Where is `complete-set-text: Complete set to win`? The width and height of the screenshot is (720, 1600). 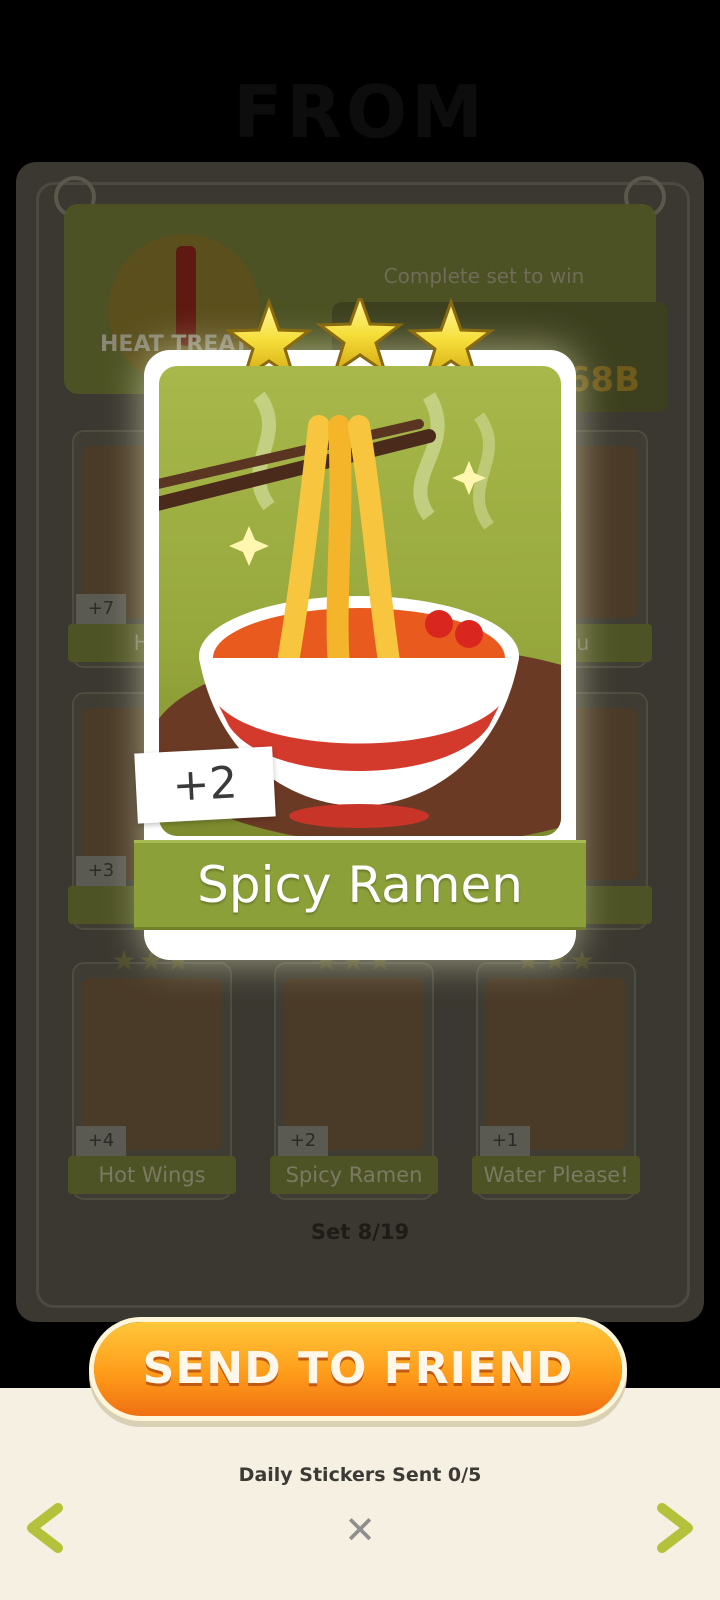
complete-set-text: Complete set to win is located at coordinates (484, 276).